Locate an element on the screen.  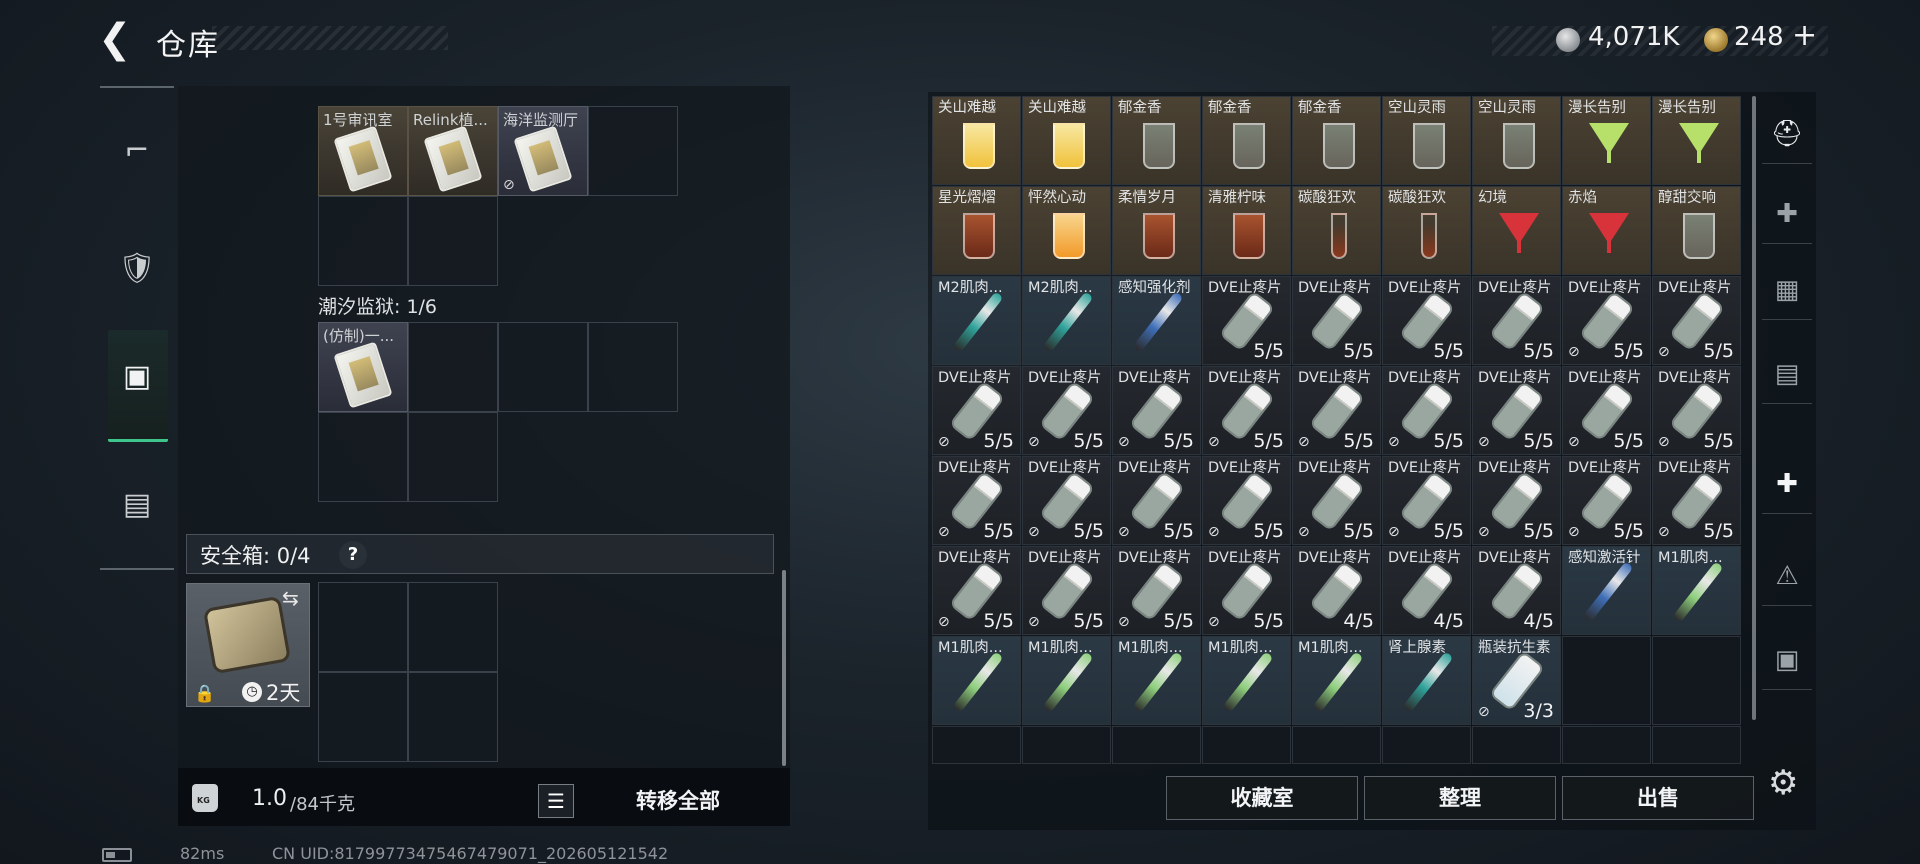
right-nav-slot-iv-plus-1: ✚ is located at coordinates (1787, 214).